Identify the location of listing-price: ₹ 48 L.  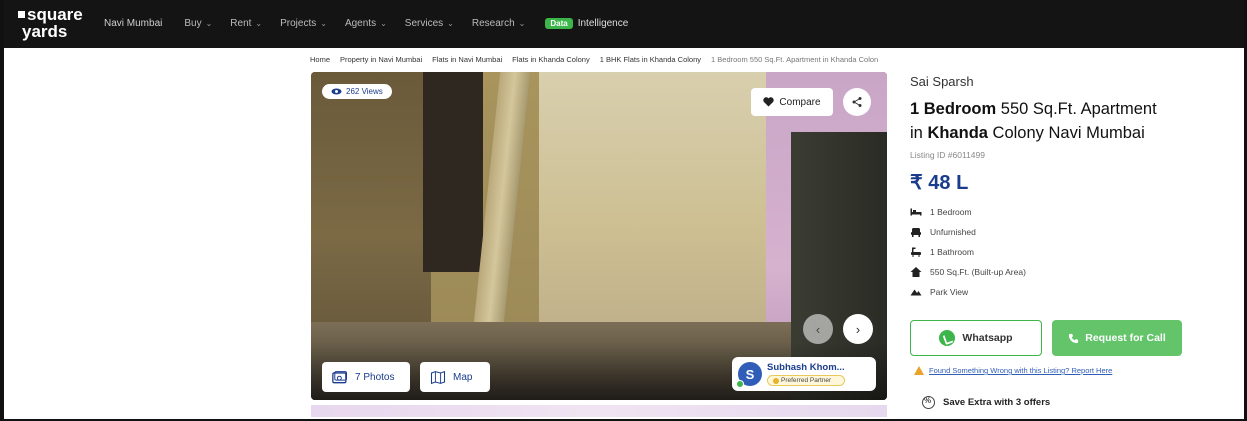
(939, 183).